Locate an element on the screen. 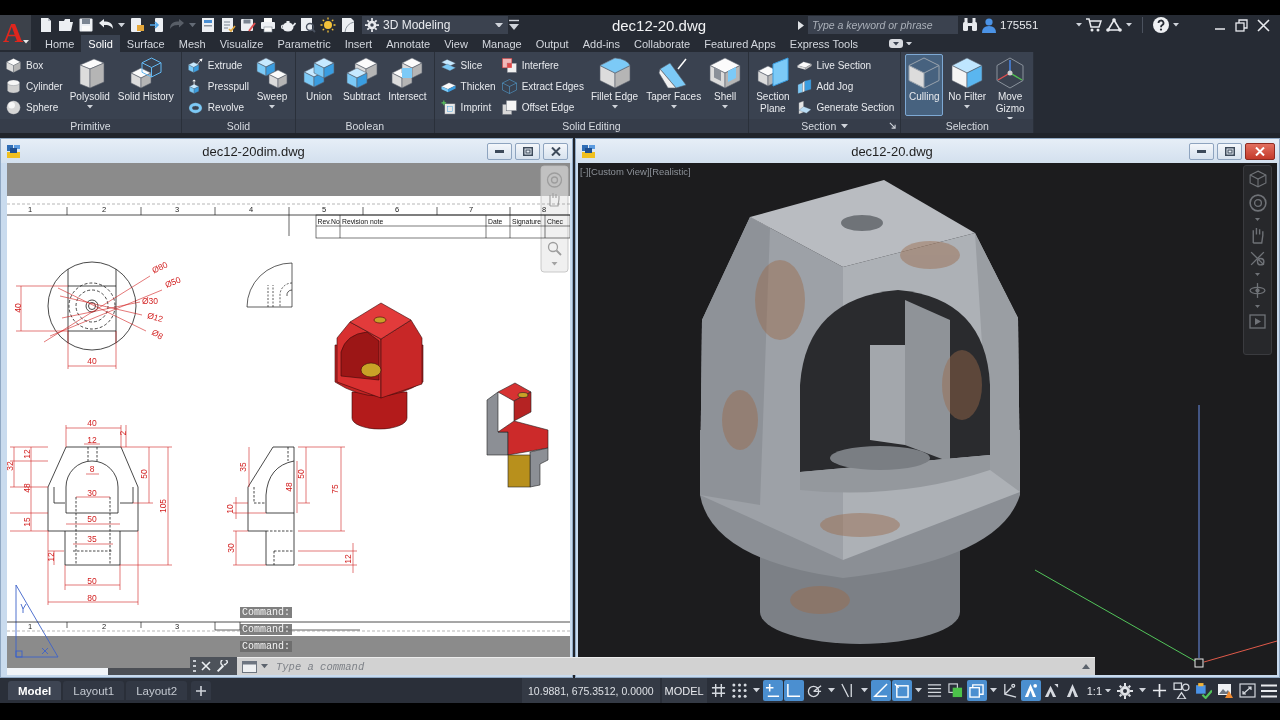 This screenshot has width=1280, height=720. plus-icon is located at coordinates (1159, 690).